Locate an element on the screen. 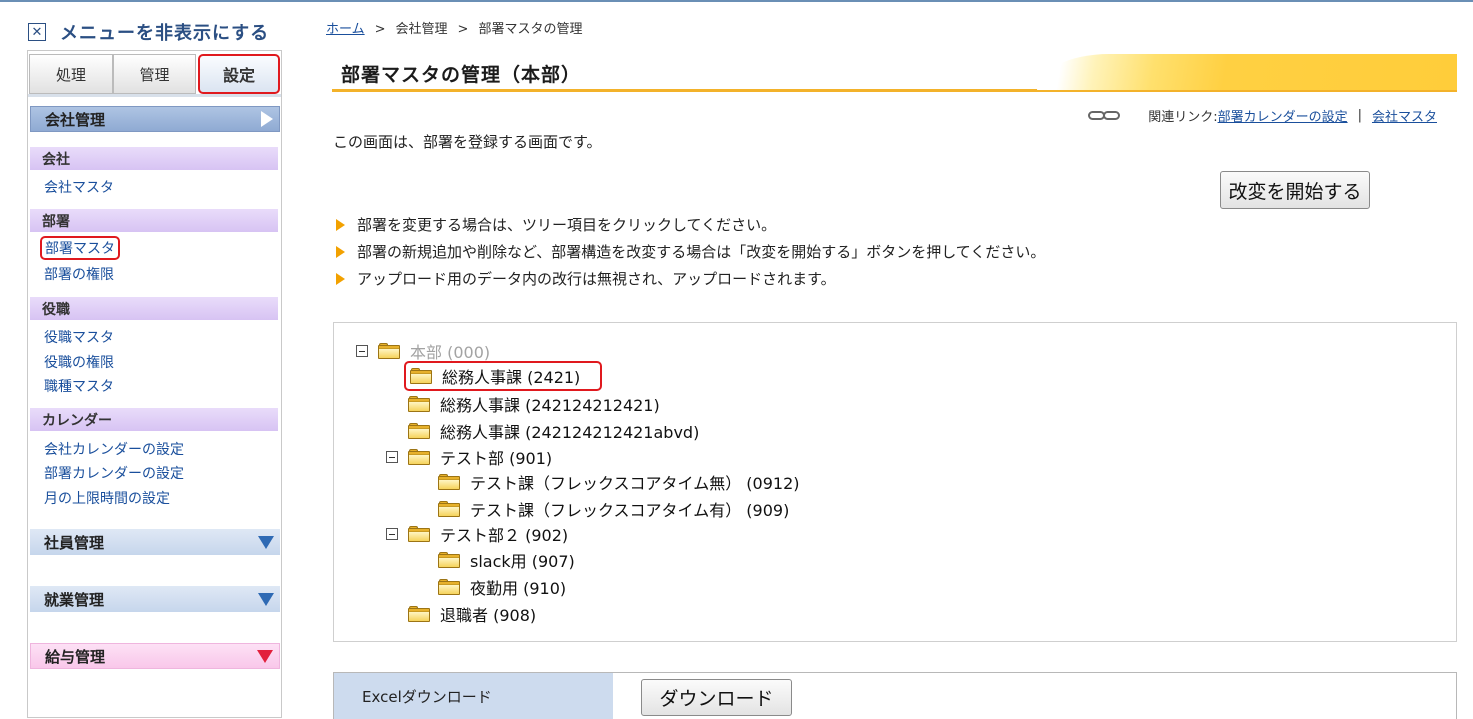  link-department-master: 部署マスタ is located at coordinates (80, 248).